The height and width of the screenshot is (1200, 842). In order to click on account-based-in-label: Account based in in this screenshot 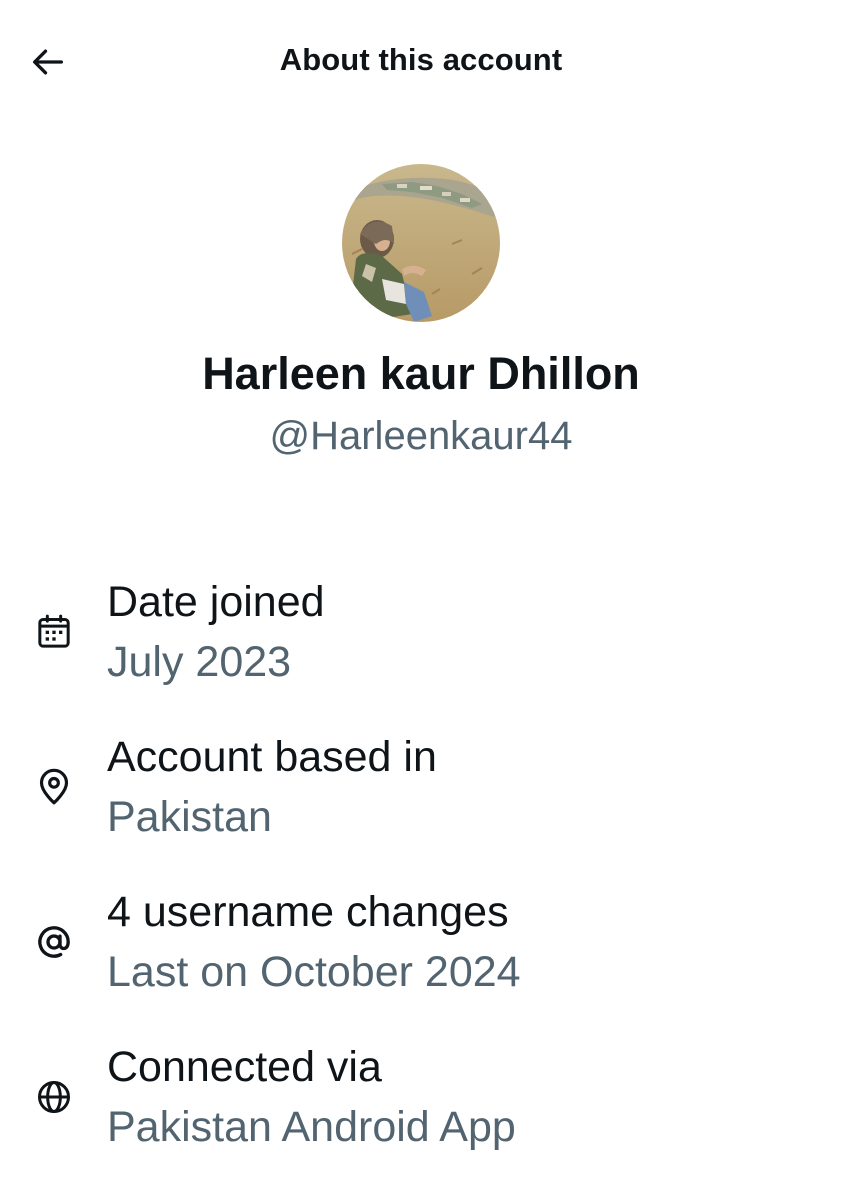, I will do `click(272, 757)`.